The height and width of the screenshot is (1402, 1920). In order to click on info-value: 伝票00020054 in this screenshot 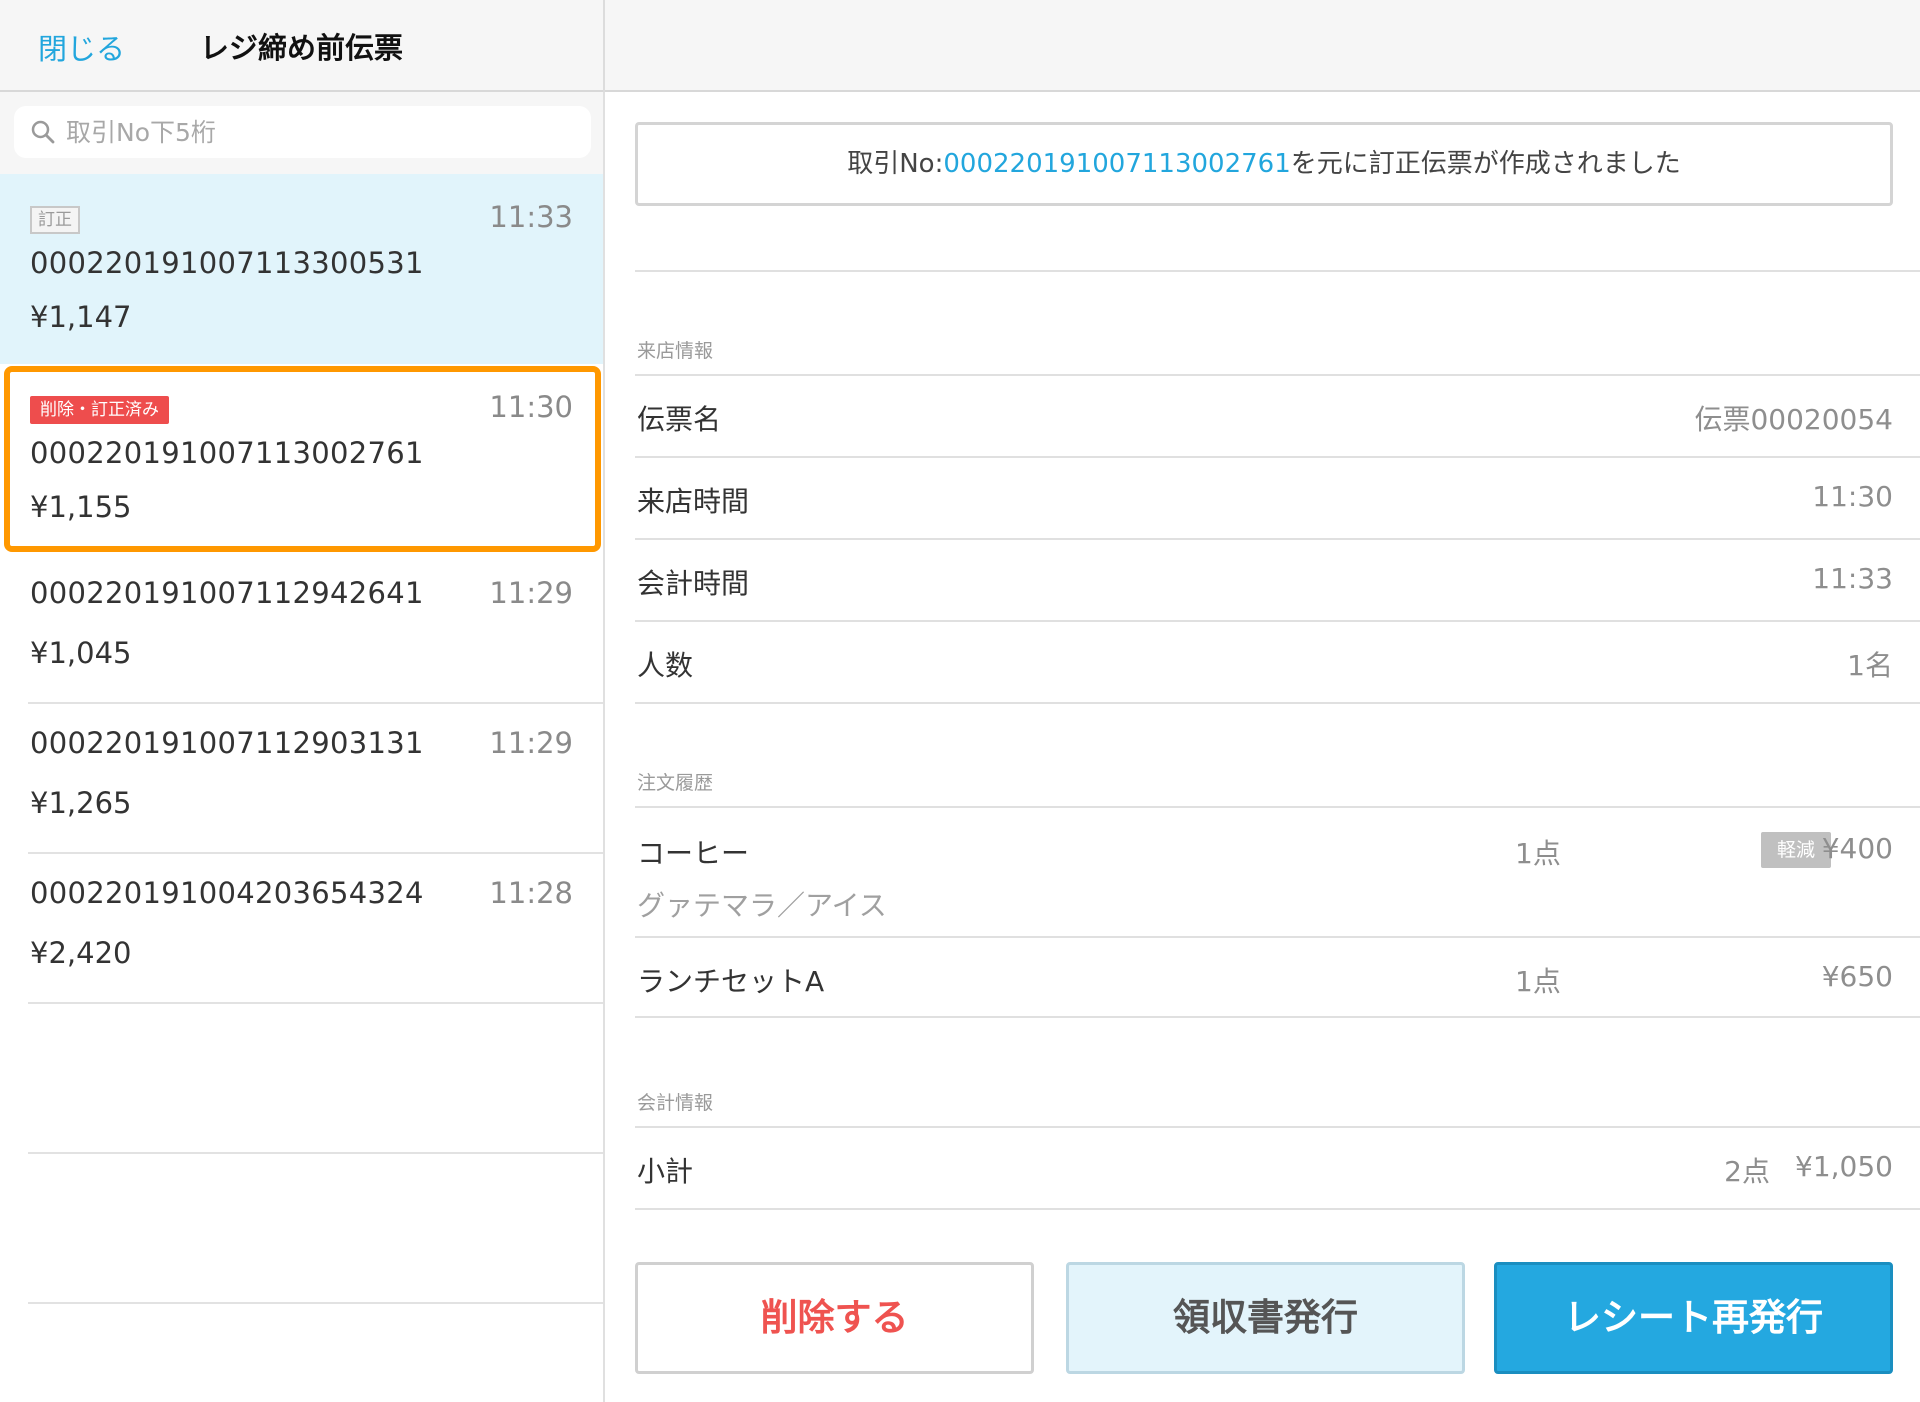, I will do `click(1793, 419)`.